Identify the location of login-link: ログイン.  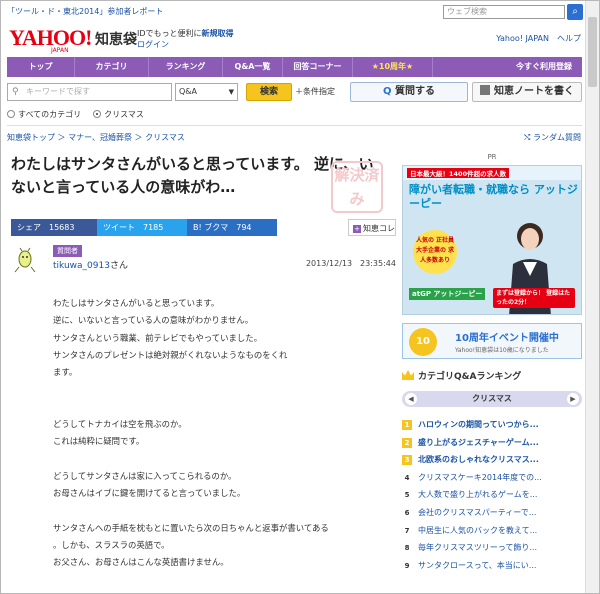
(153, 44).